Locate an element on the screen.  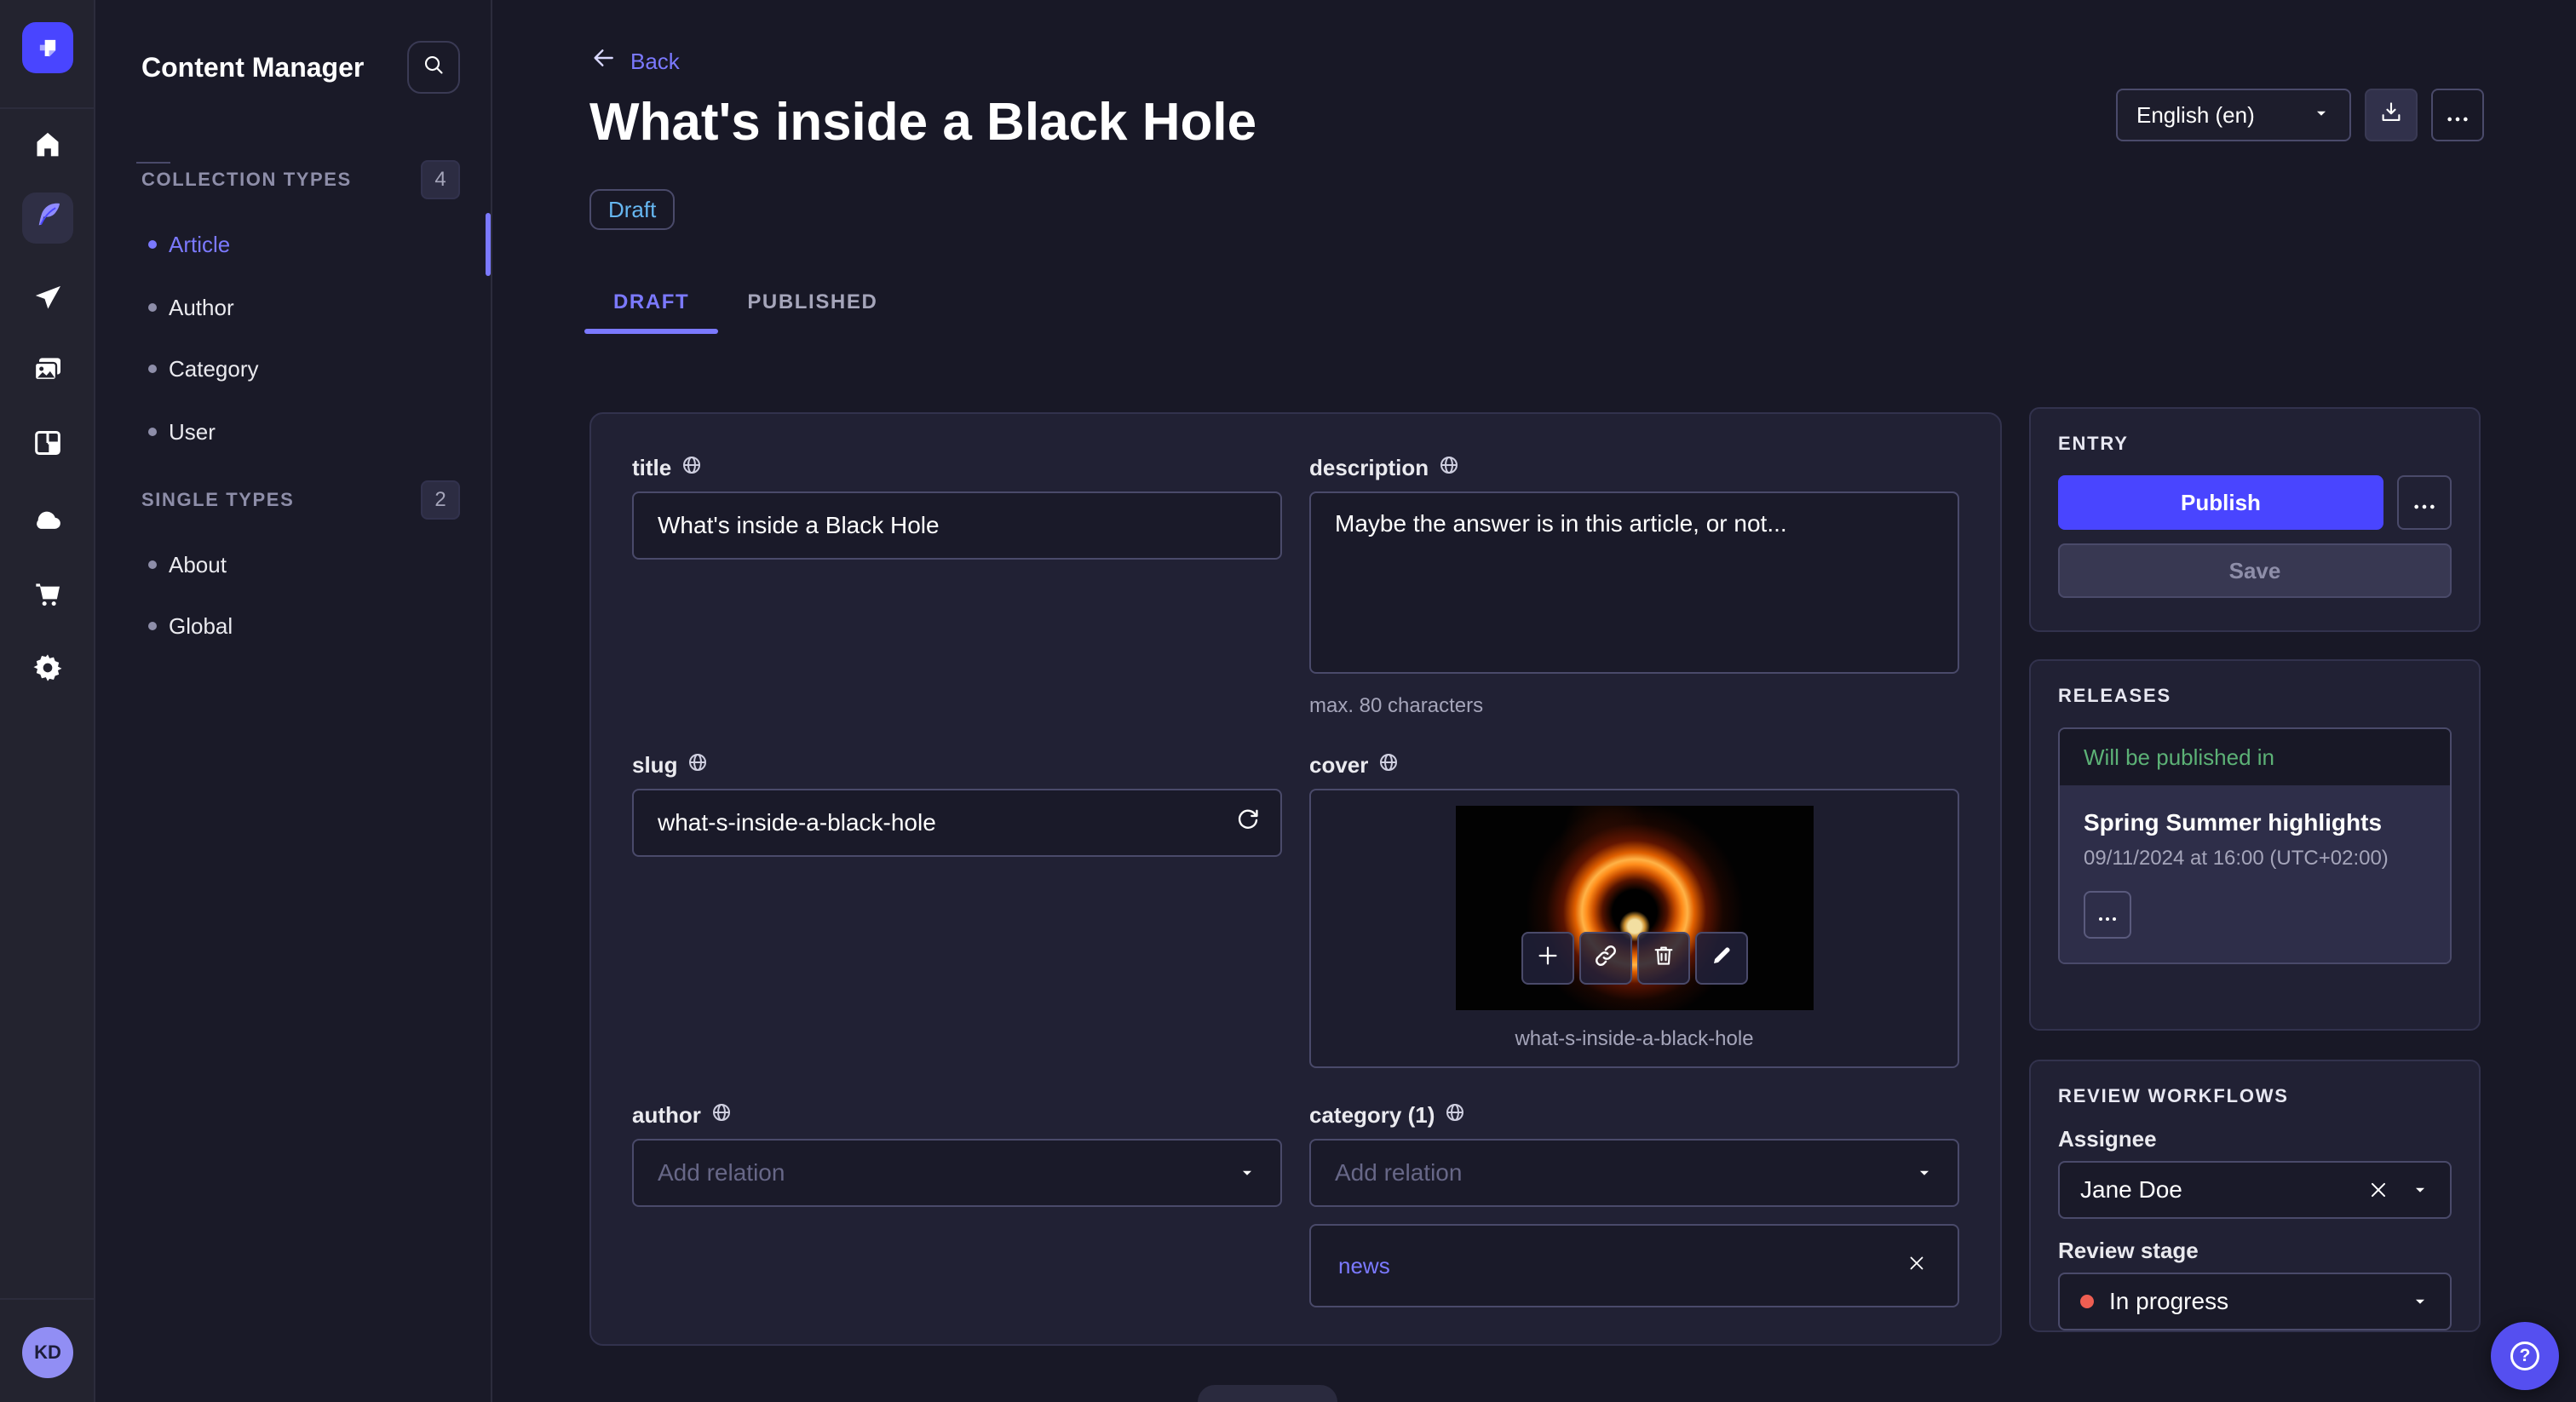
rail-divider is located at coordinates (47, 108).